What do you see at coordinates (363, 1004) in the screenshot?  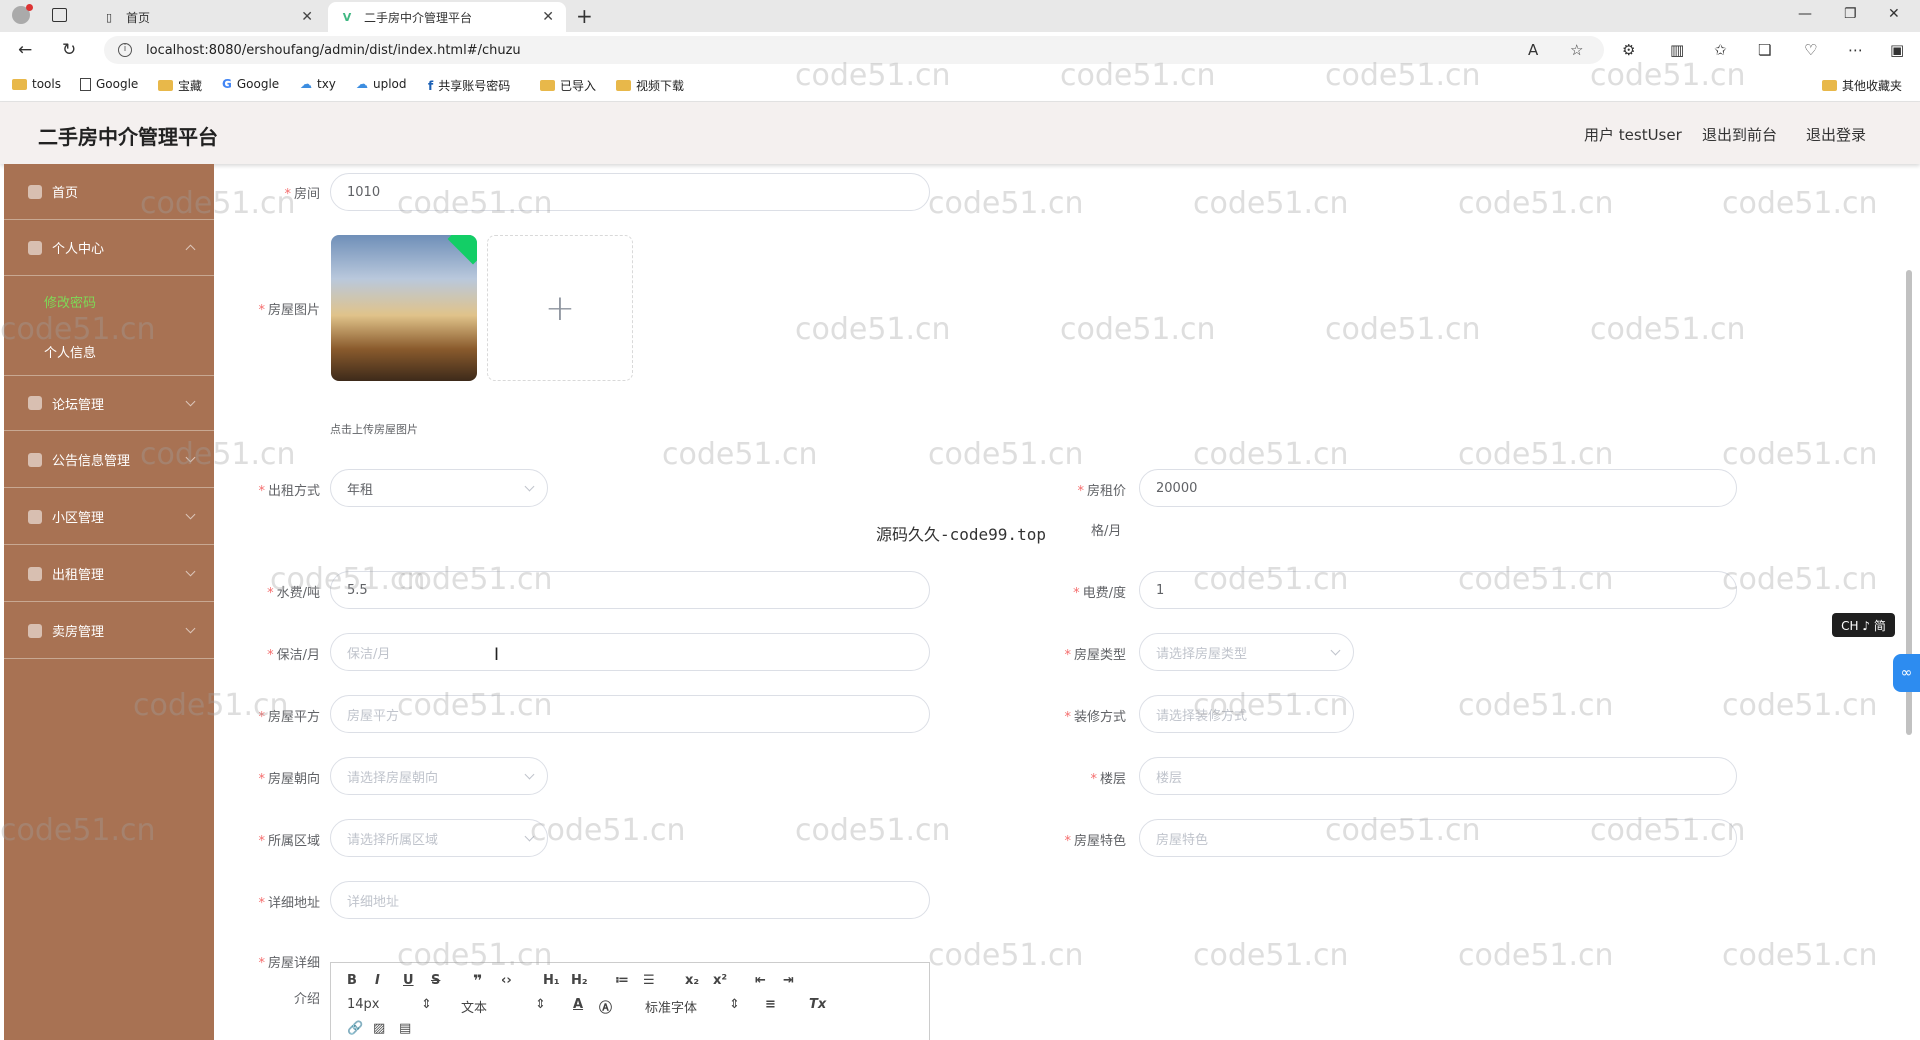 I see `font-size-select: 14px` at bounding box center [363, 1004].